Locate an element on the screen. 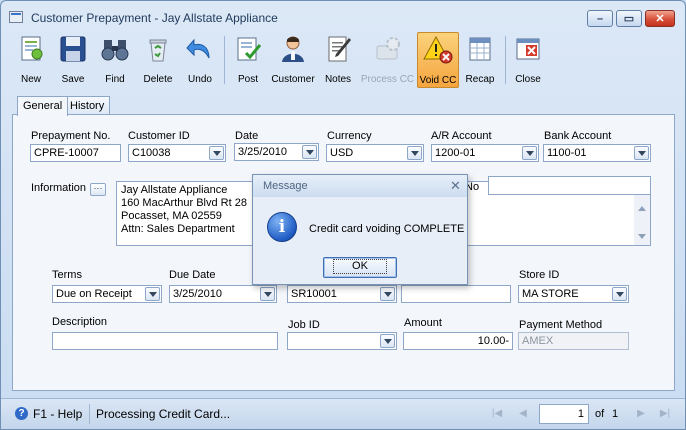 This screenshot has width=686, height=430. post-button: Post is located at coordinates (248, 60).